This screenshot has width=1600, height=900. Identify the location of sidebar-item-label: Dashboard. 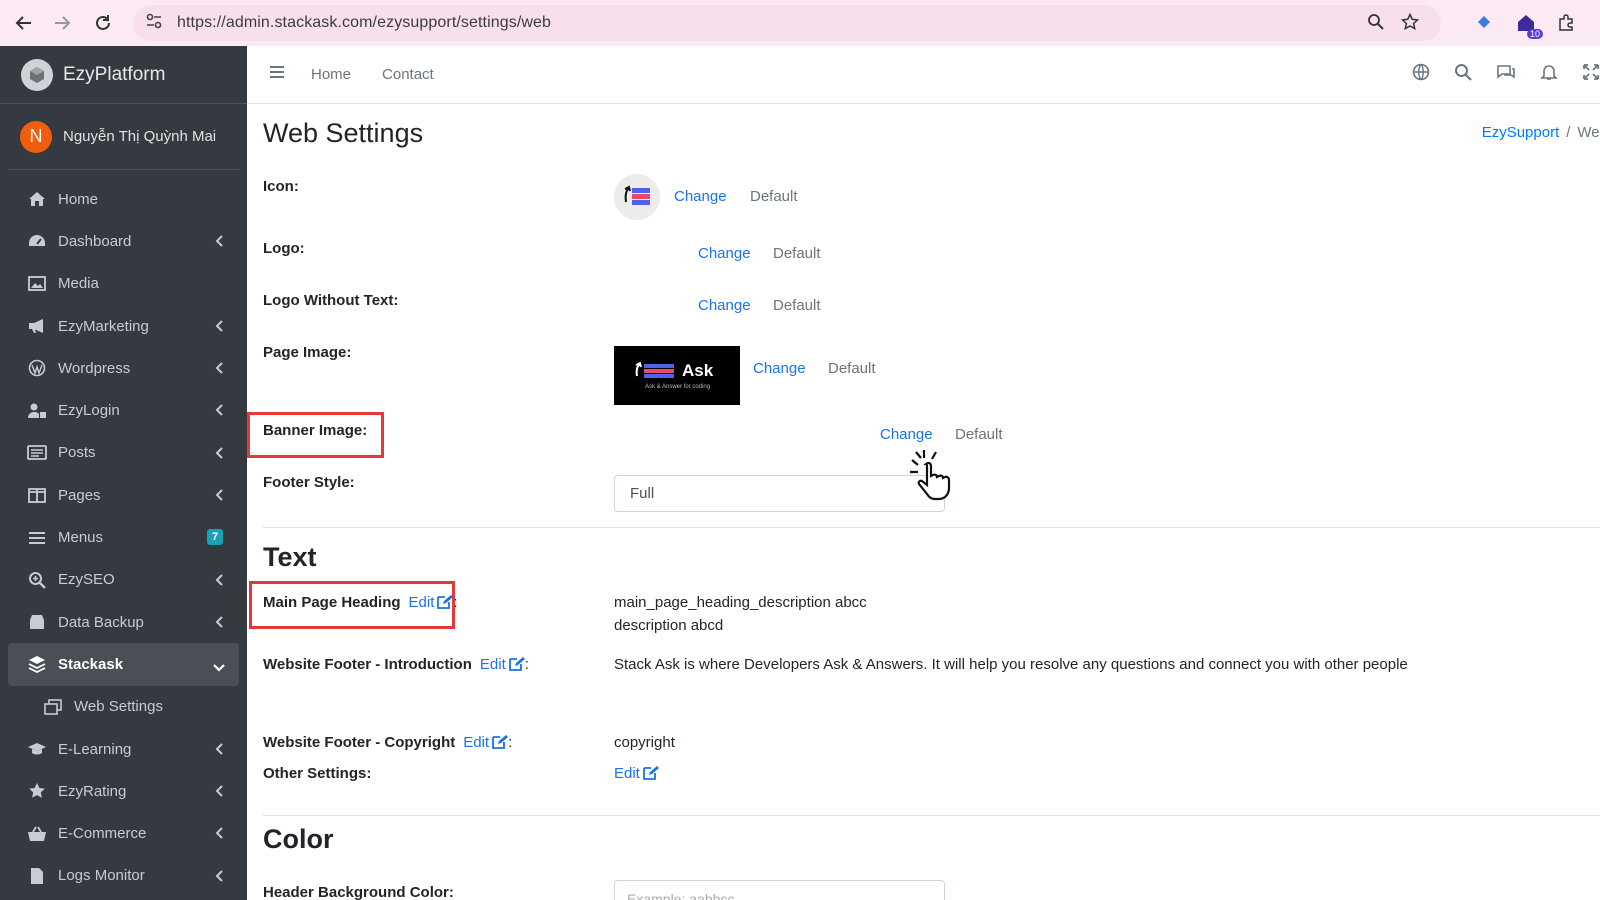
(95, 241).